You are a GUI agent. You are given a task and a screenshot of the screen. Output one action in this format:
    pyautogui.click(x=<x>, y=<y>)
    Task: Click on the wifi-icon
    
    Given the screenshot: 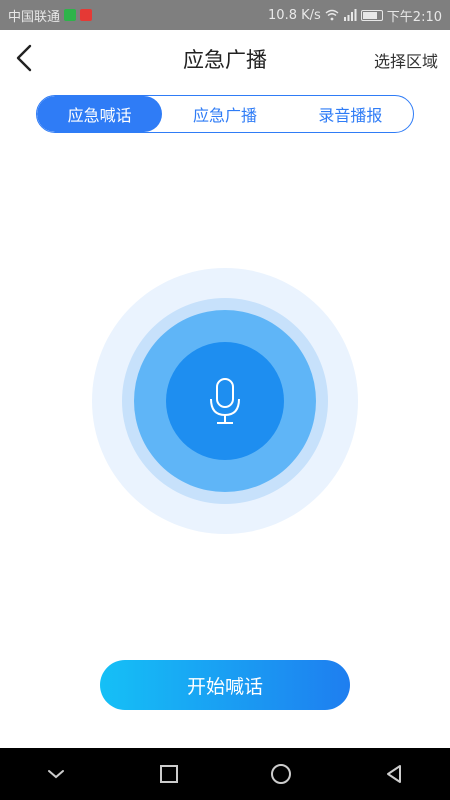 What is the action you would take?
    pyautogui.click(x=332, y=15)
    